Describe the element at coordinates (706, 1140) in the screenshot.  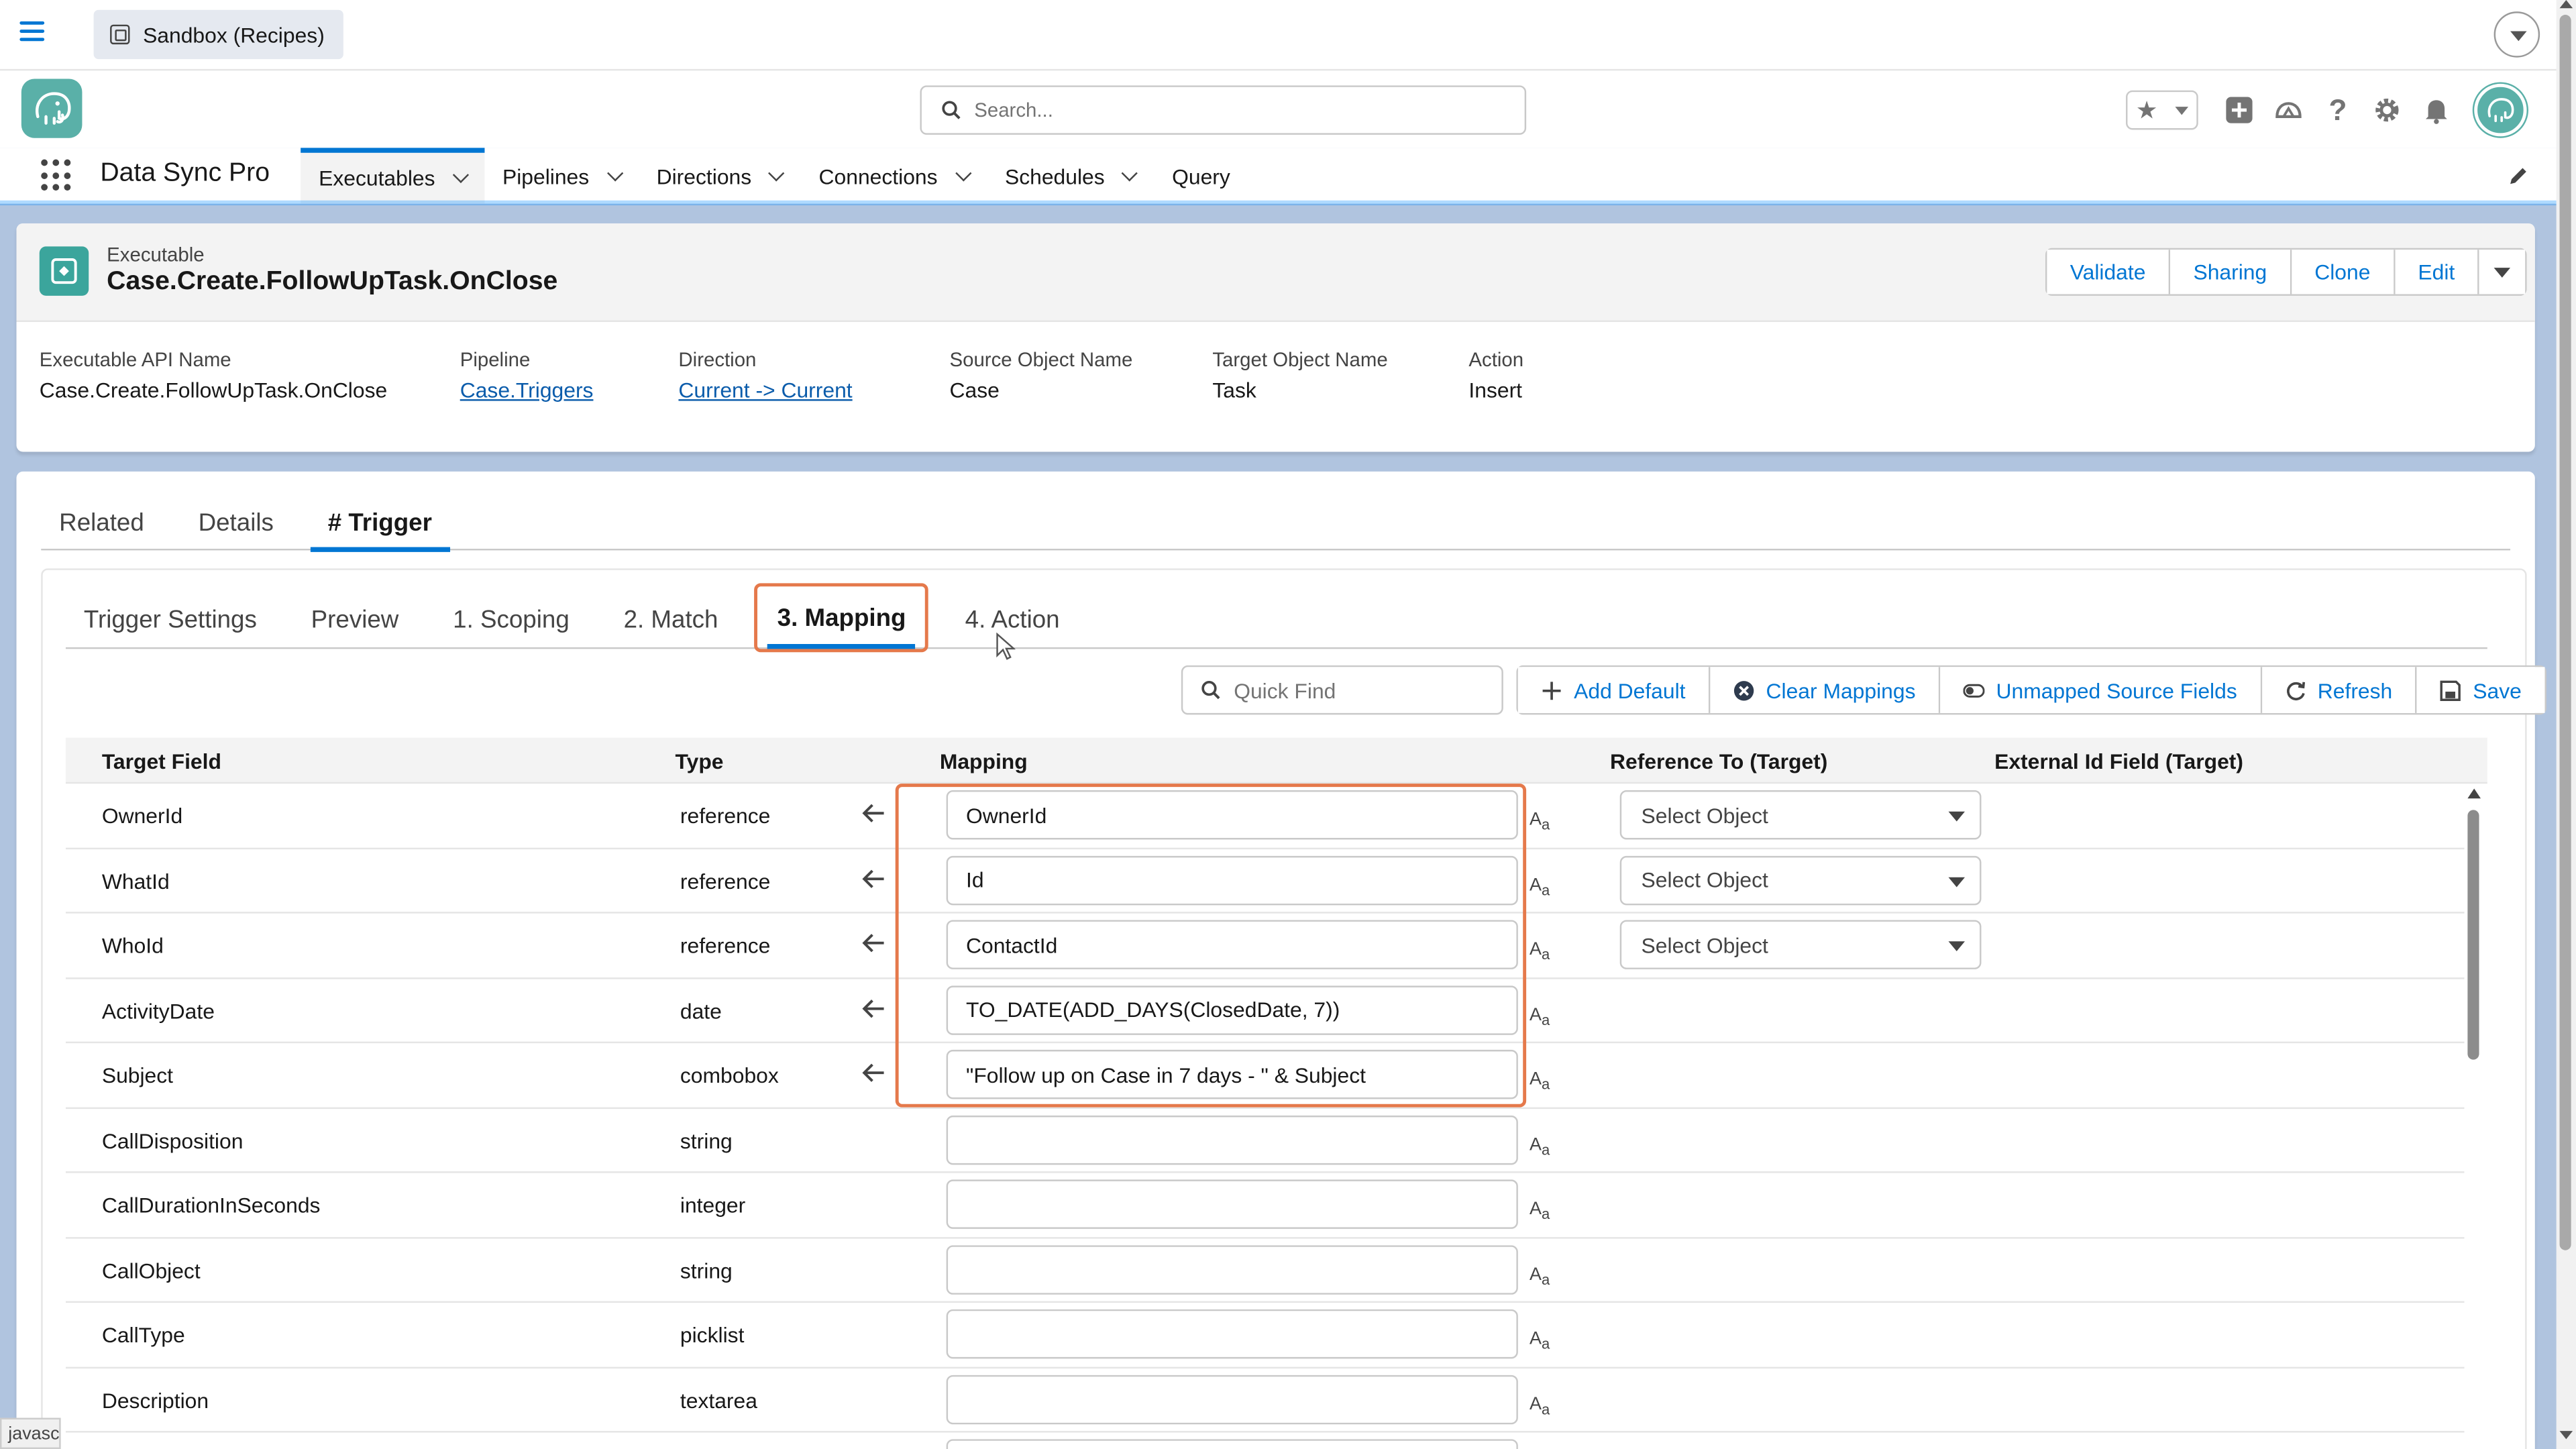
I see `type-cell: string` at that location.